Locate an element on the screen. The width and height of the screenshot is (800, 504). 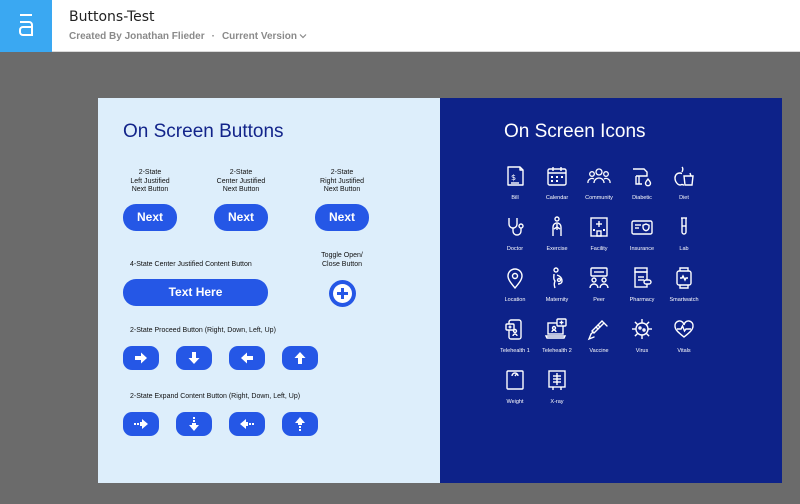
calendar-icon is located at coordinates (557, 176).